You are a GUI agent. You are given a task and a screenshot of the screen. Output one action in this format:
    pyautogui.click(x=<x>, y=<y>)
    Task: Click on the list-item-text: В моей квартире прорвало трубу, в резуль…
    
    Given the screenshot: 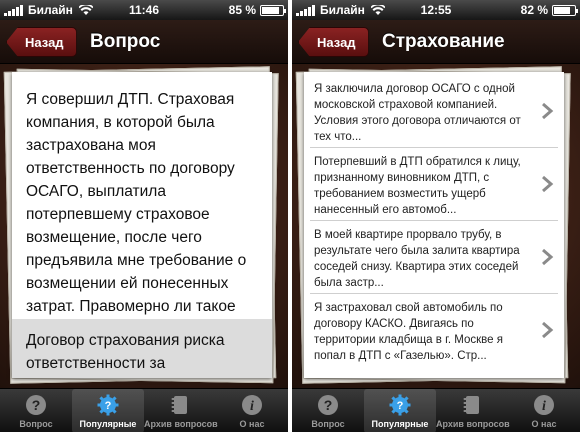 What is the action you would take?
    pyautogui.click(x=417, y=259)
    